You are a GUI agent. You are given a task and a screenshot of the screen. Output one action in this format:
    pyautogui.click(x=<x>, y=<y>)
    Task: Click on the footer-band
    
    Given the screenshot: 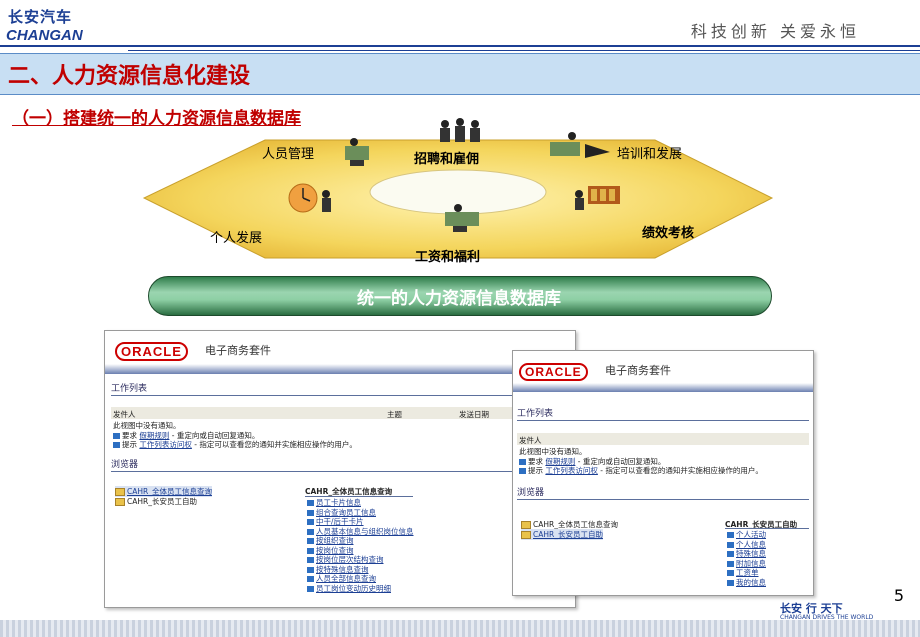 What is the action you would take?
    pyautogui.click(x=460, y=628)
    